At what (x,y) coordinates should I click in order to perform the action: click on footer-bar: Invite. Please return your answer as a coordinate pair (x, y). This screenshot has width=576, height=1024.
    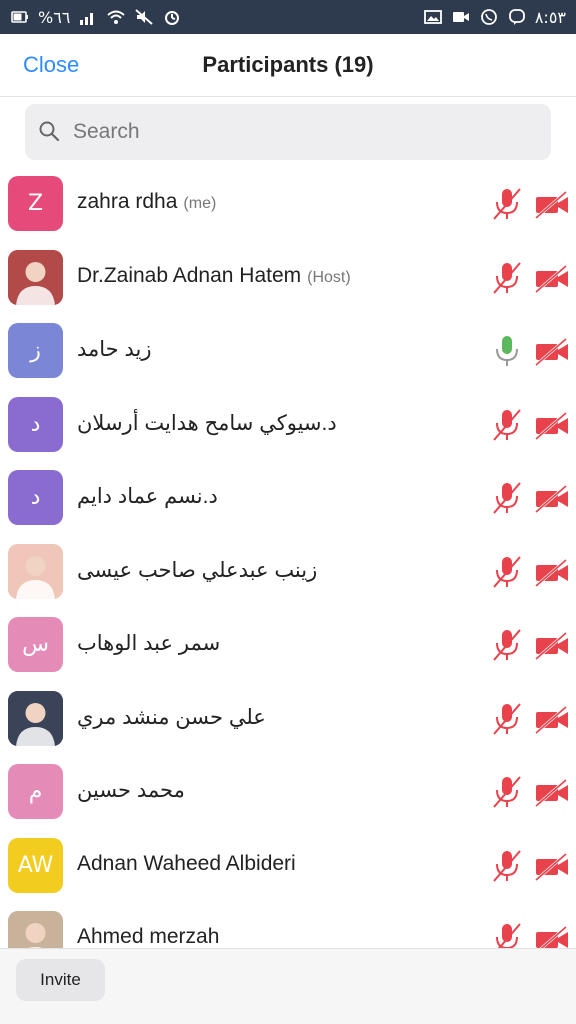
    Looking at the image, I should click on (288, 986).